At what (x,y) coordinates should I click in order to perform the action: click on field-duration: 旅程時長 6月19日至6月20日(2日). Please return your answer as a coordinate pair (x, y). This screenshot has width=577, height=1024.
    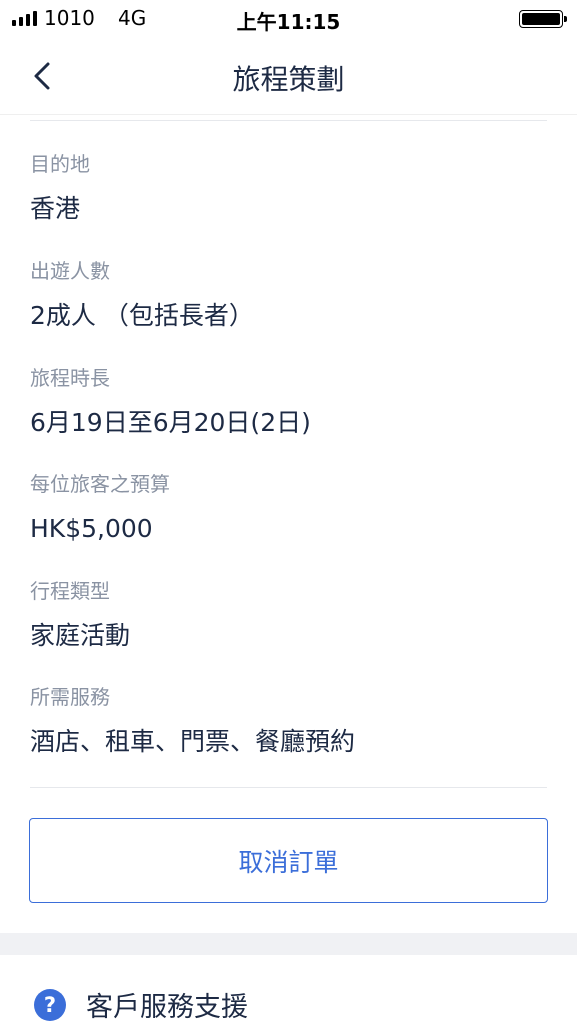
    Looking at the image, I should click on (288, 402).